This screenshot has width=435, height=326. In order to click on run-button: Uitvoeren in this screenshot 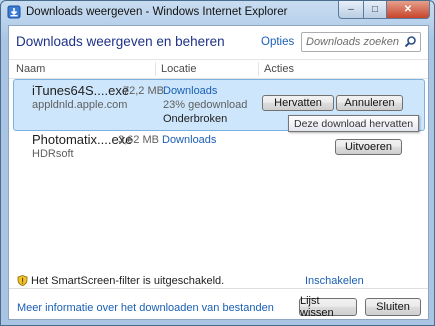, I will do `click(368, 147)`.